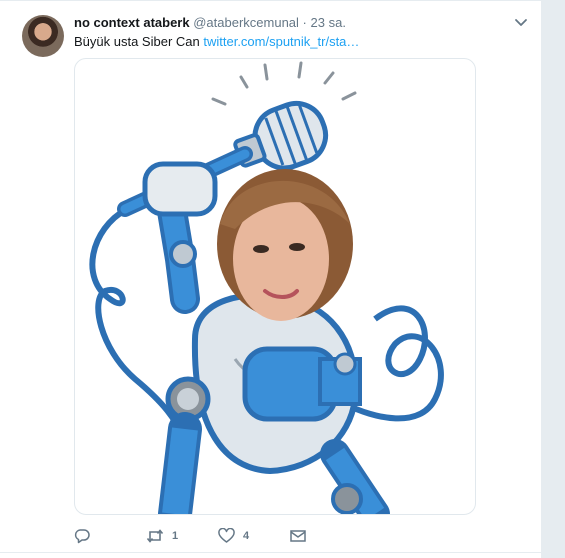  I want to click on tweet-actions: 1 4, so click(190, 536).